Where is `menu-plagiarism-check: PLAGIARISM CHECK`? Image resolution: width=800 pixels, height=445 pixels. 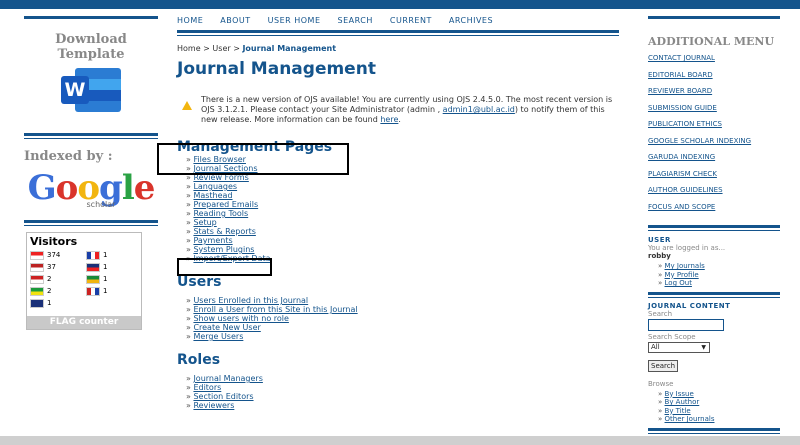
menu-plagiarism-check: PLAGIARISM CHECK is located at coordinates (714, 178).